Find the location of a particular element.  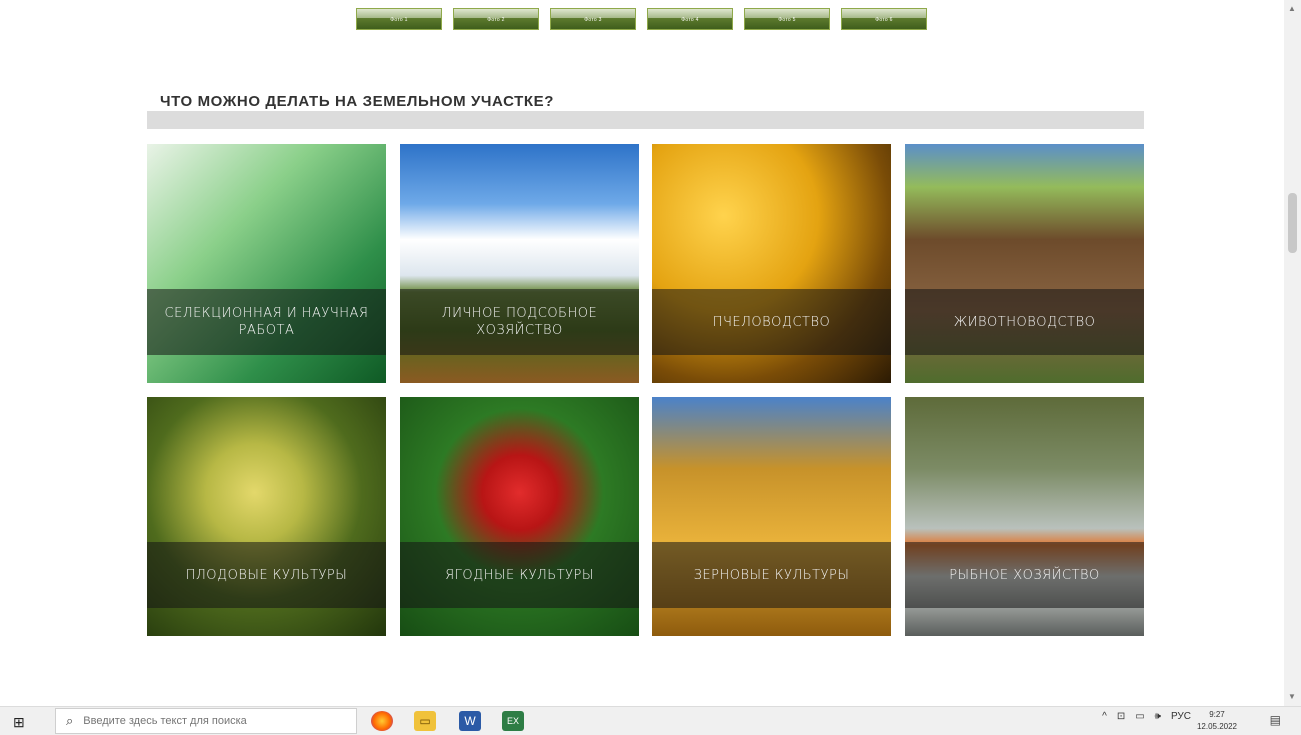

firefox-icon is located at coordinates (382, 721).